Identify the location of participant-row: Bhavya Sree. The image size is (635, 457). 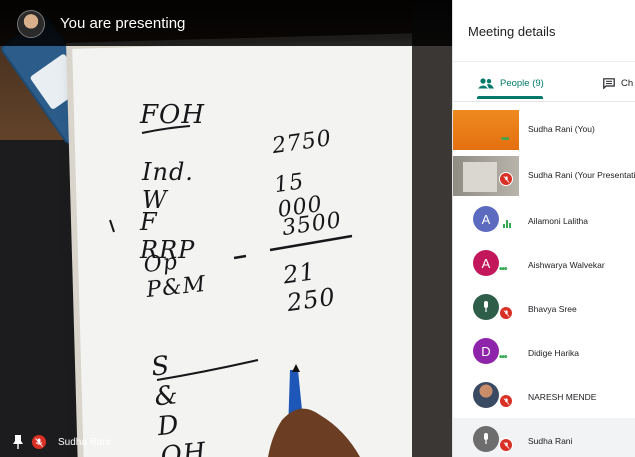
(544, 308).